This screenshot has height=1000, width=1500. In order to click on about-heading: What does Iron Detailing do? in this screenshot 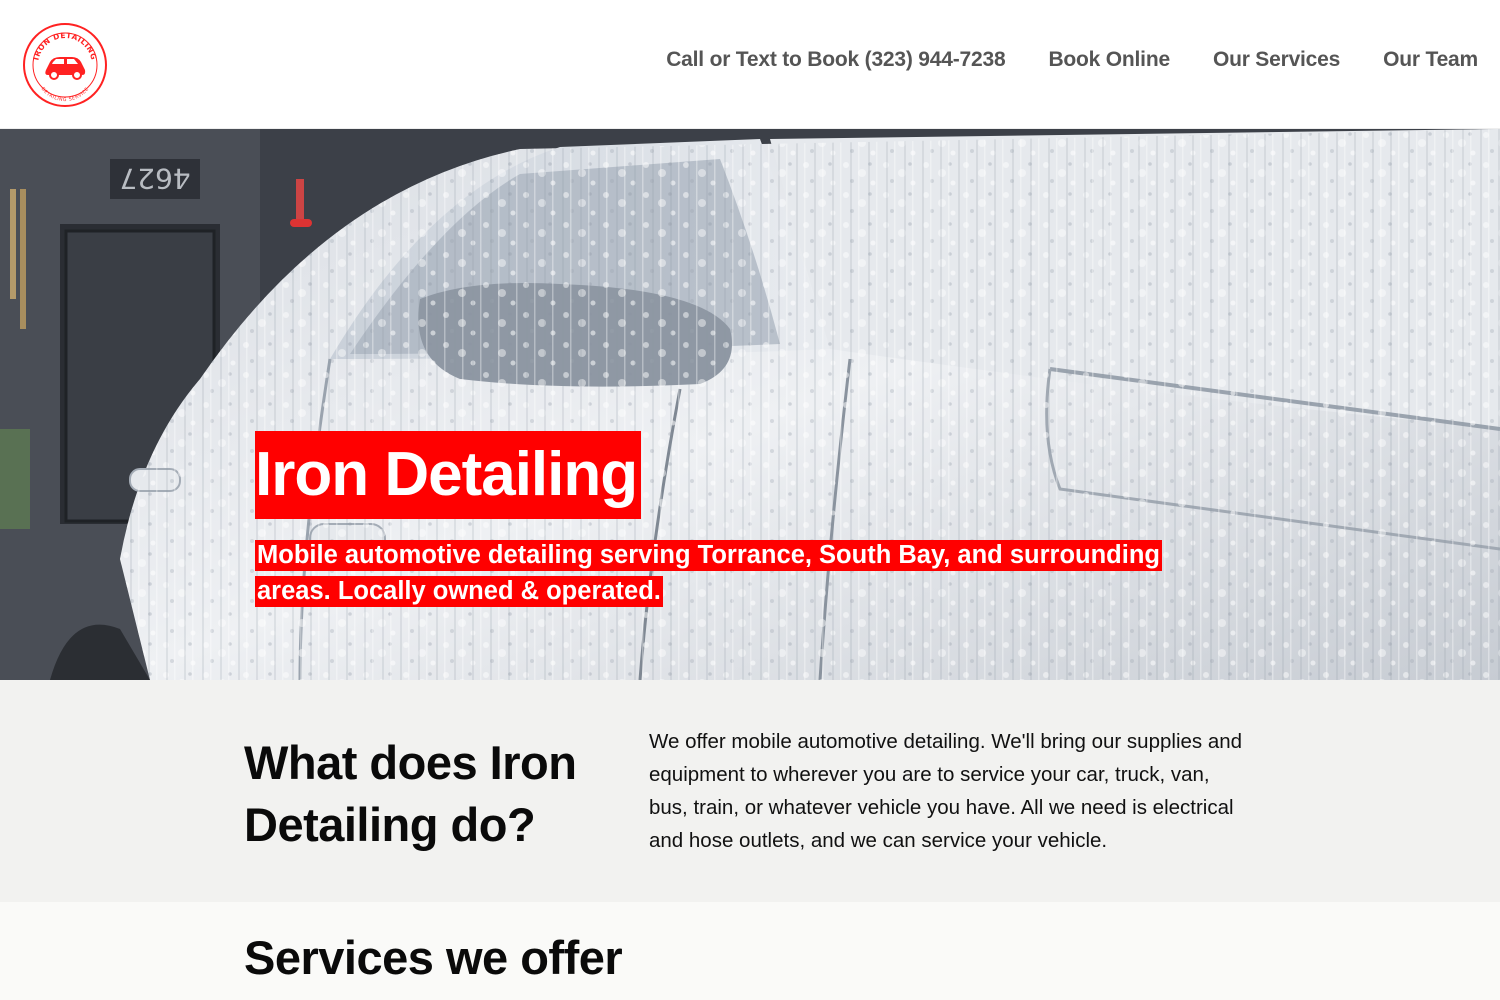, I will do `click(410, 793)`.